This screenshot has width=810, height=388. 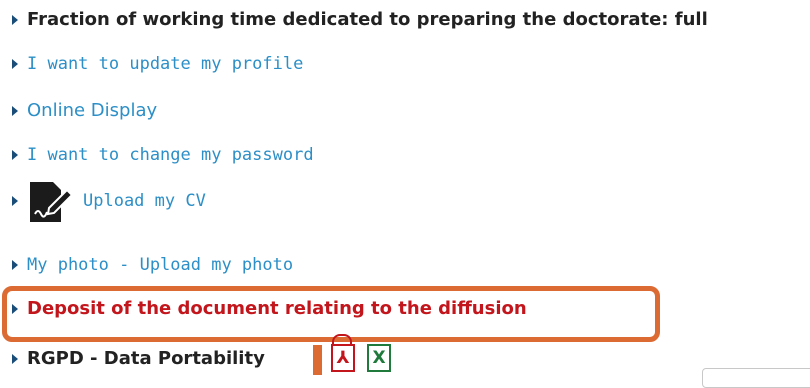 I want to click on update-profile-link: I want to update my profile, so click(x=165, y=64).